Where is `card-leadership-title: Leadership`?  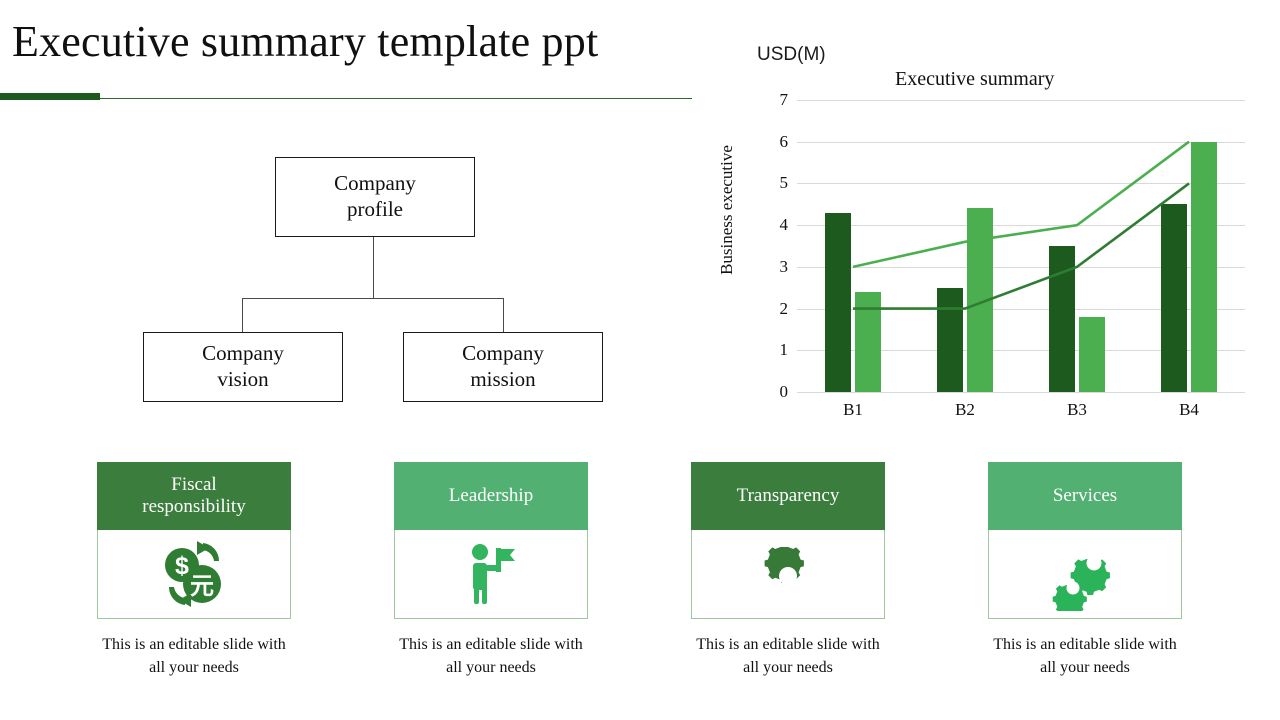
card-leadership-title: Leadership is located at coordinates (491, 496).